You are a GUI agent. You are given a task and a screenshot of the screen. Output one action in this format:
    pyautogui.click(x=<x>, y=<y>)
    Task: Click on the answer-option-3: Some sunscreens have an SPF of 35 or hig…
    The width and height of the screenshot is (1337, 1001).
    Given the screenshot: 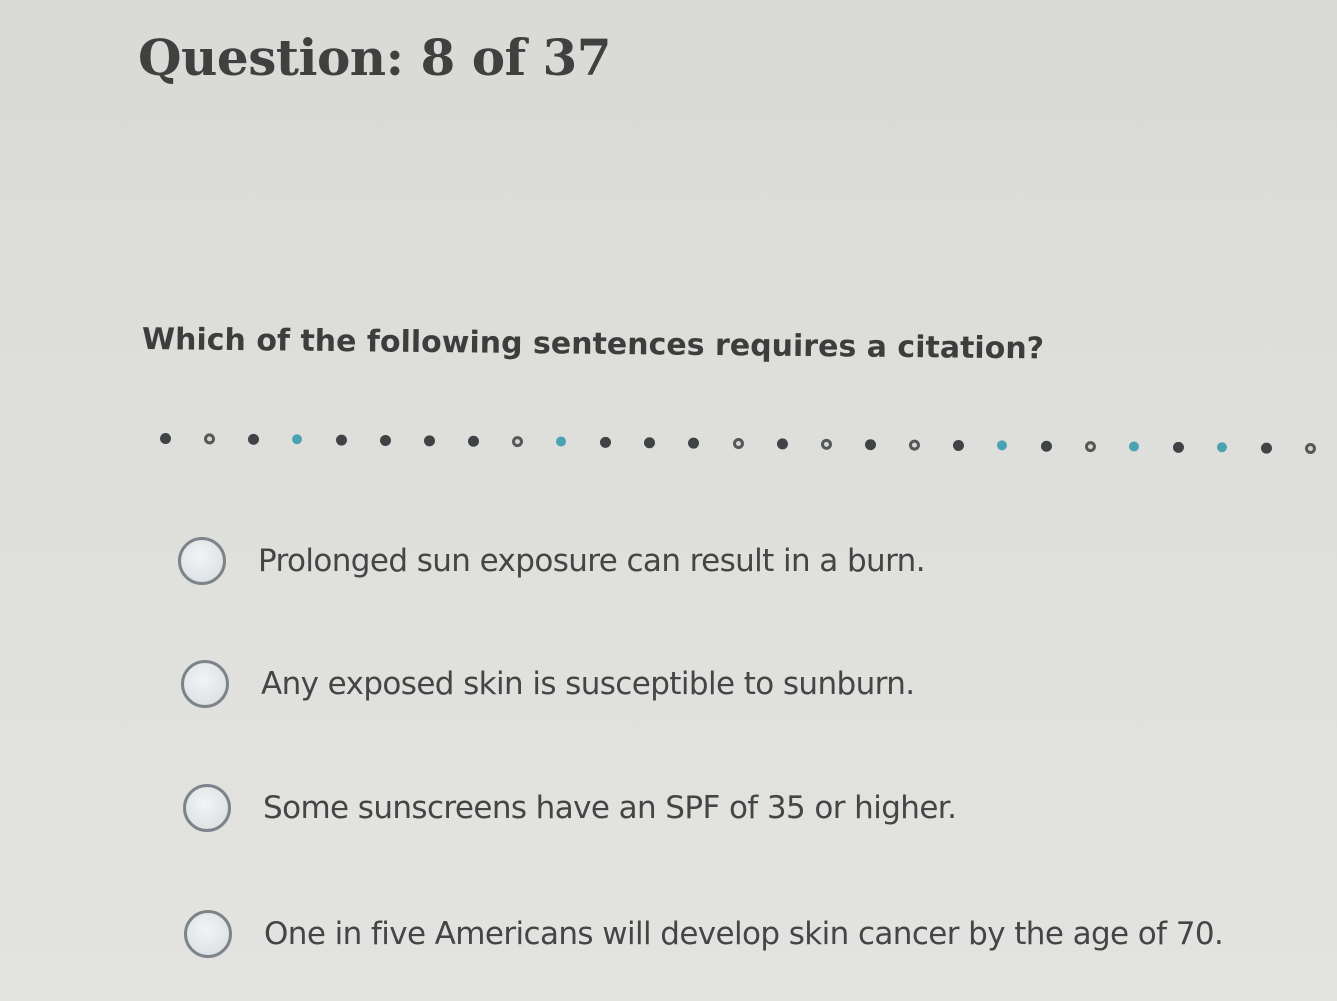 What is the action you would take?
    pyautogui.click(x=570, y=808)
    